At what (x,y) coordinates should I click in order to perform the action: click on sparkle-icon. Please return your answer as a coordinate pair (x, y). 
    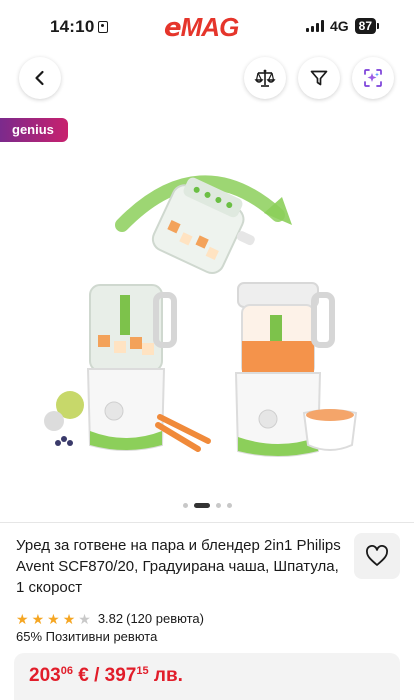
    Looking at the image, I should click on (373, 78).